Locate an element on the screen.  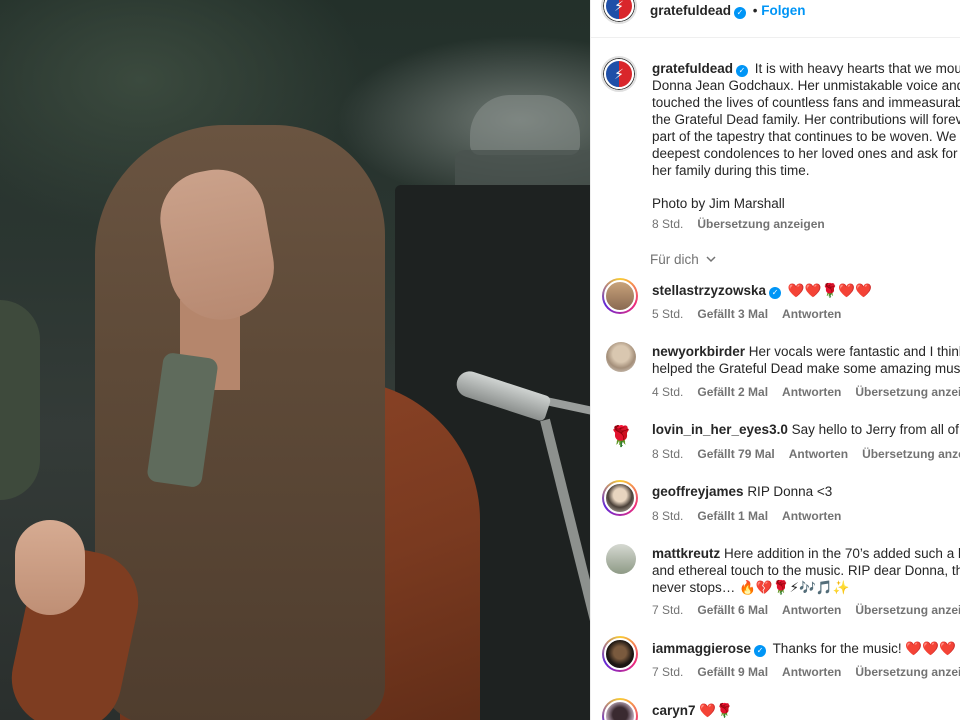
comment-likes: Gefällt 79 Mal is located at coordinates (735, 454).